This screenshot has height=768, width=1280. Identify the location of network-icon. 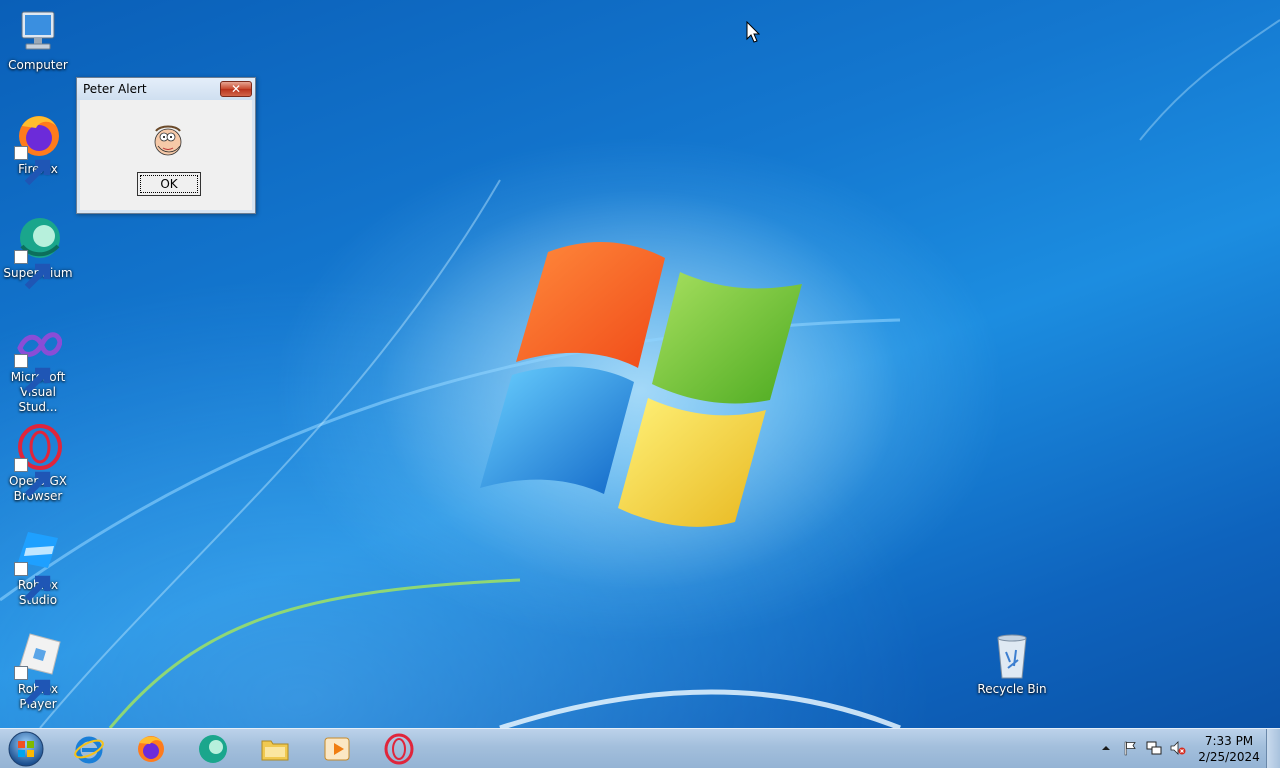
(1154, 748).